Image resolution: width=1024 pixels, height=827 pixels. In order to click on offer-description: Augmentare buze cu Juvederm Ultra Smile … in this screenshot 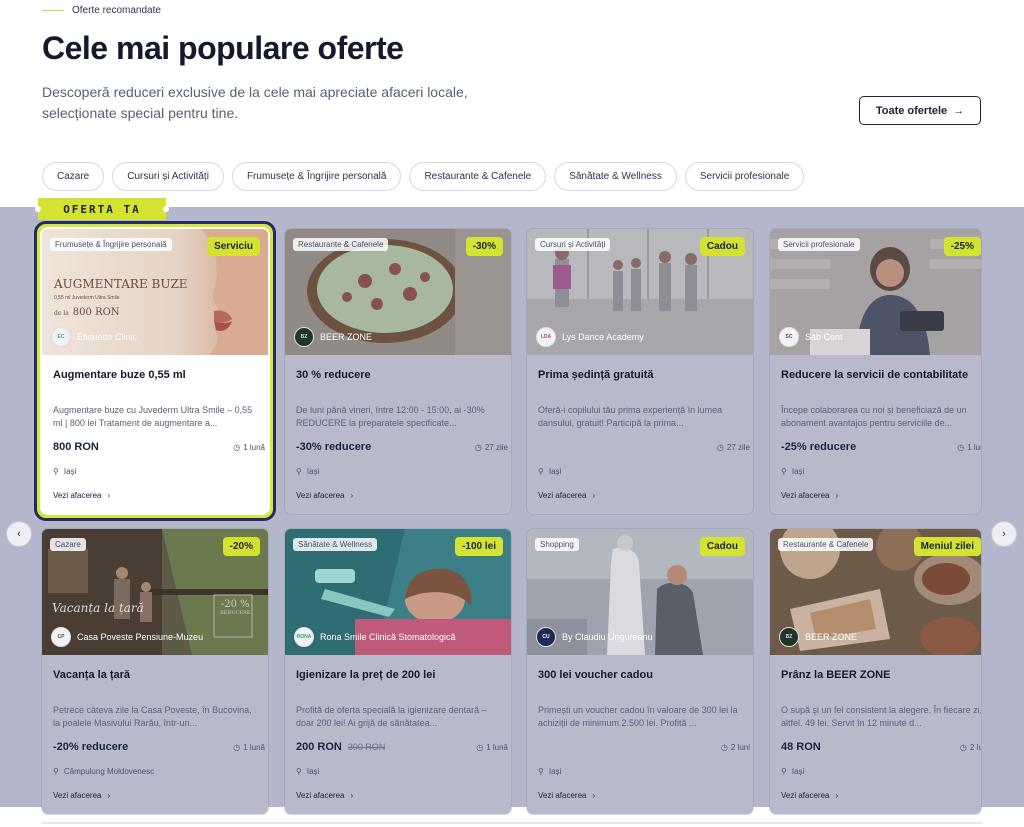, I will do `click(153, 416)`.